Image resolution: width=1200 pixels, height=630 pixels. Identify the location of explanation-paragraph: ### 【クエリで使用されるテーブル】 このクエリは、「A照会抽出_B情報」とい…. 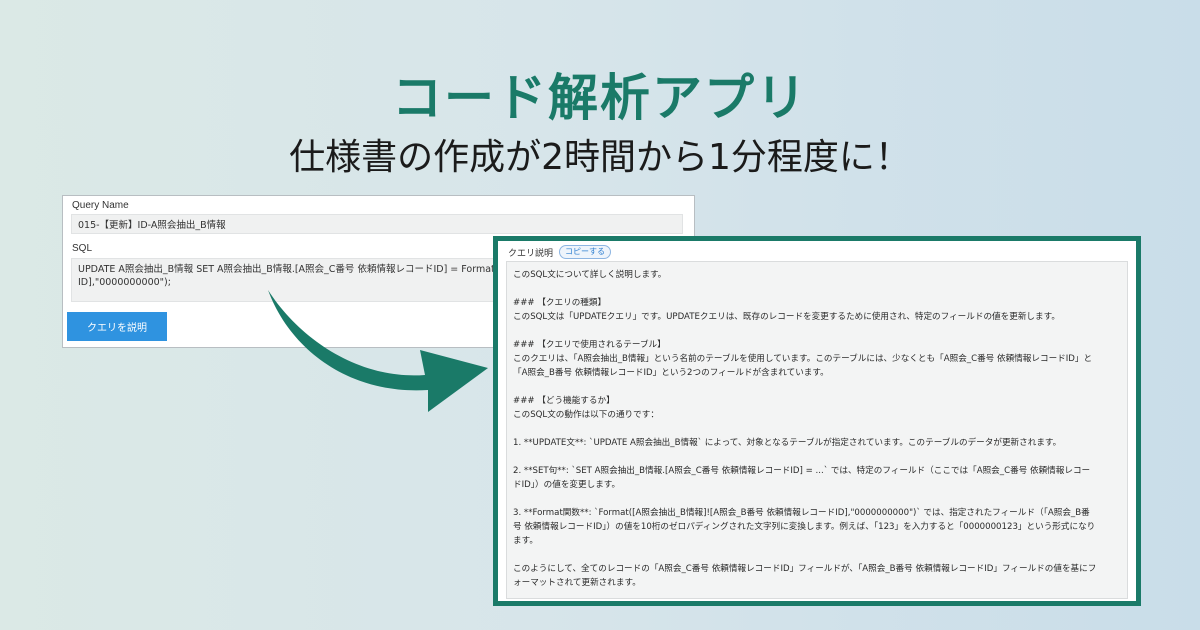
(803, 359).